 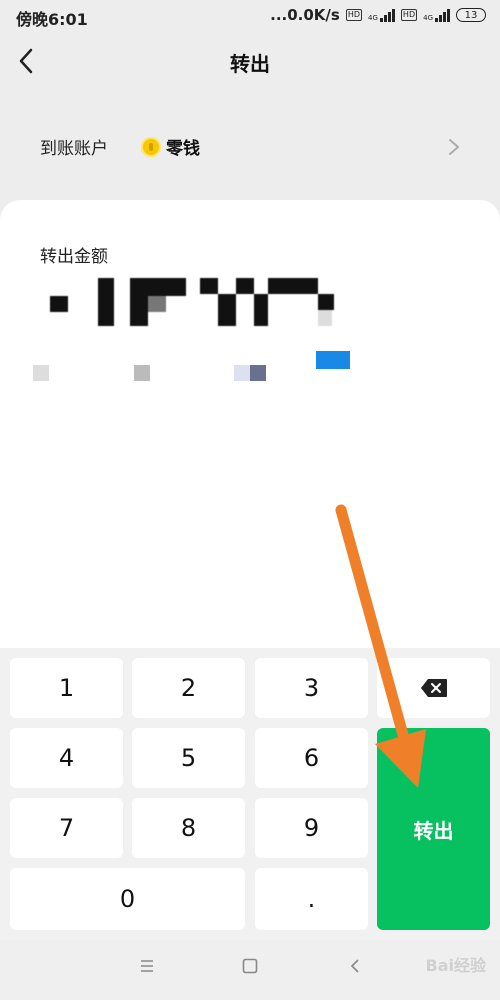 I want to click on delete-key, so click(x=433, y=688).